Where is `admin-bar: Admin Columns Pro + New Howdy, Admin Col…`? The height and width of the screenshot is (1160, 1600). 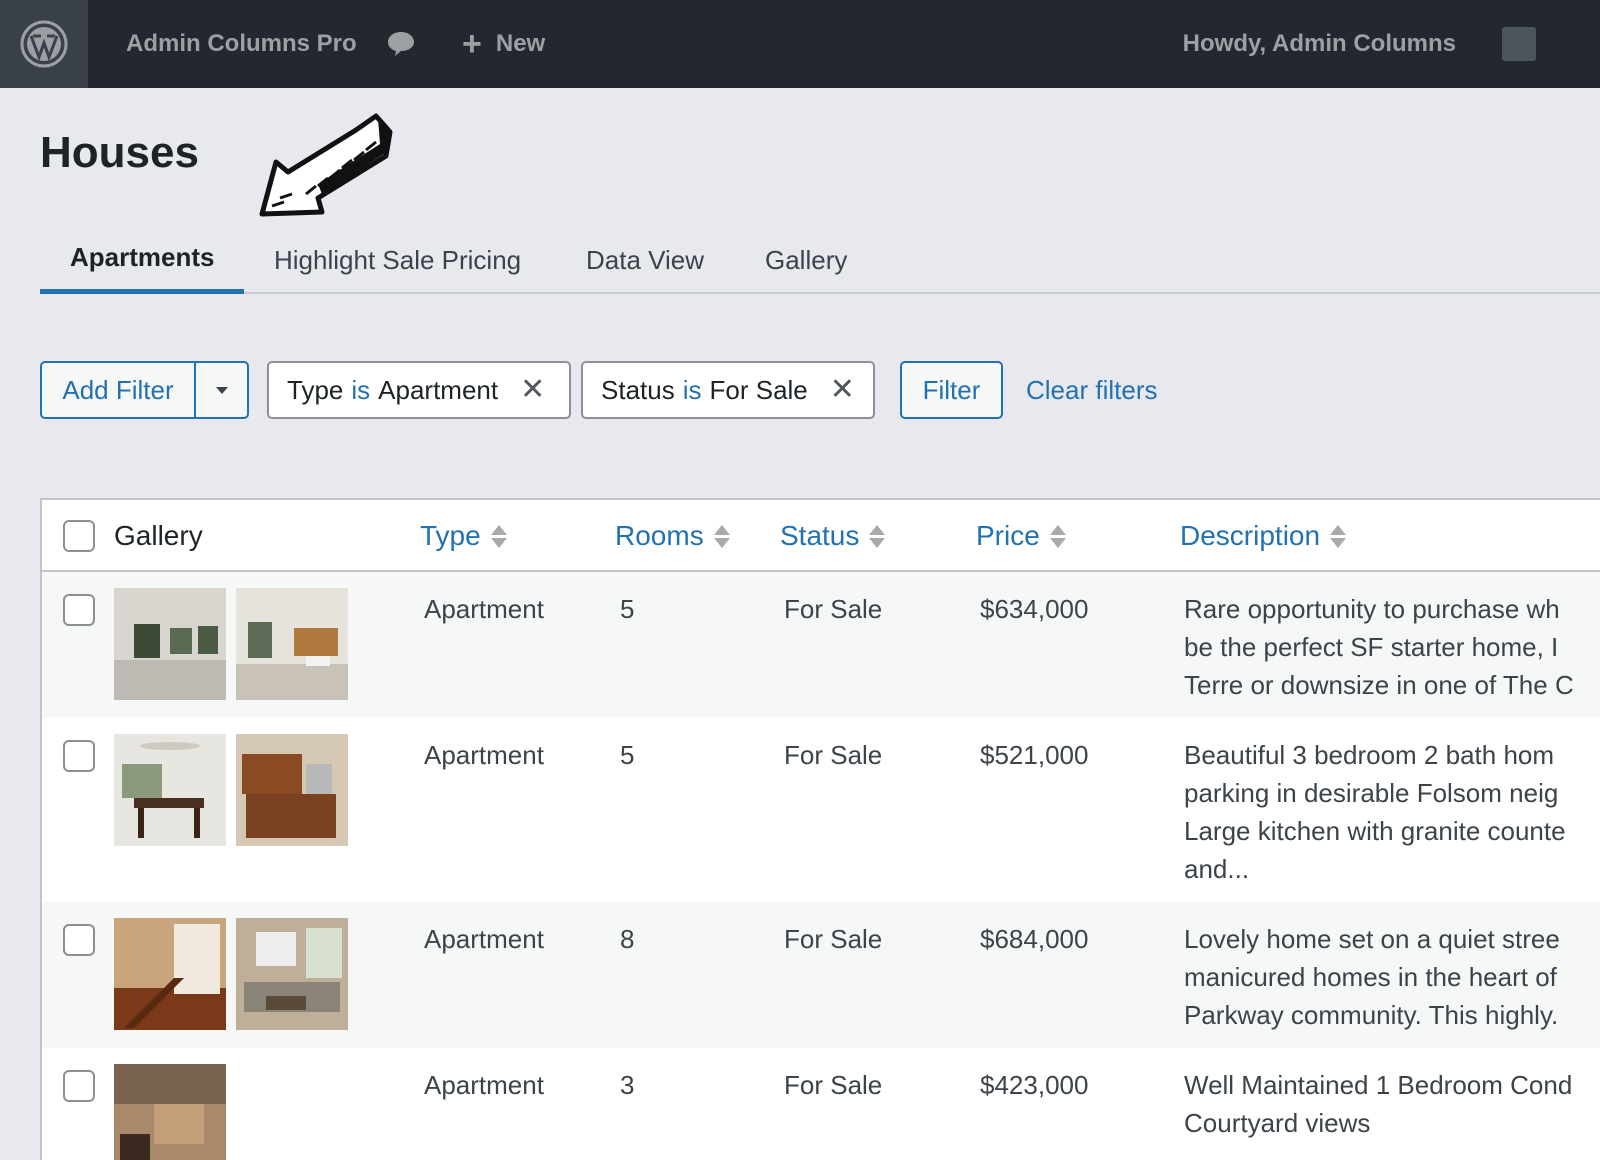 admin-bar: Admin Columns Pro + New Howdy, Admin Col… is located at coordinates (800, 44).